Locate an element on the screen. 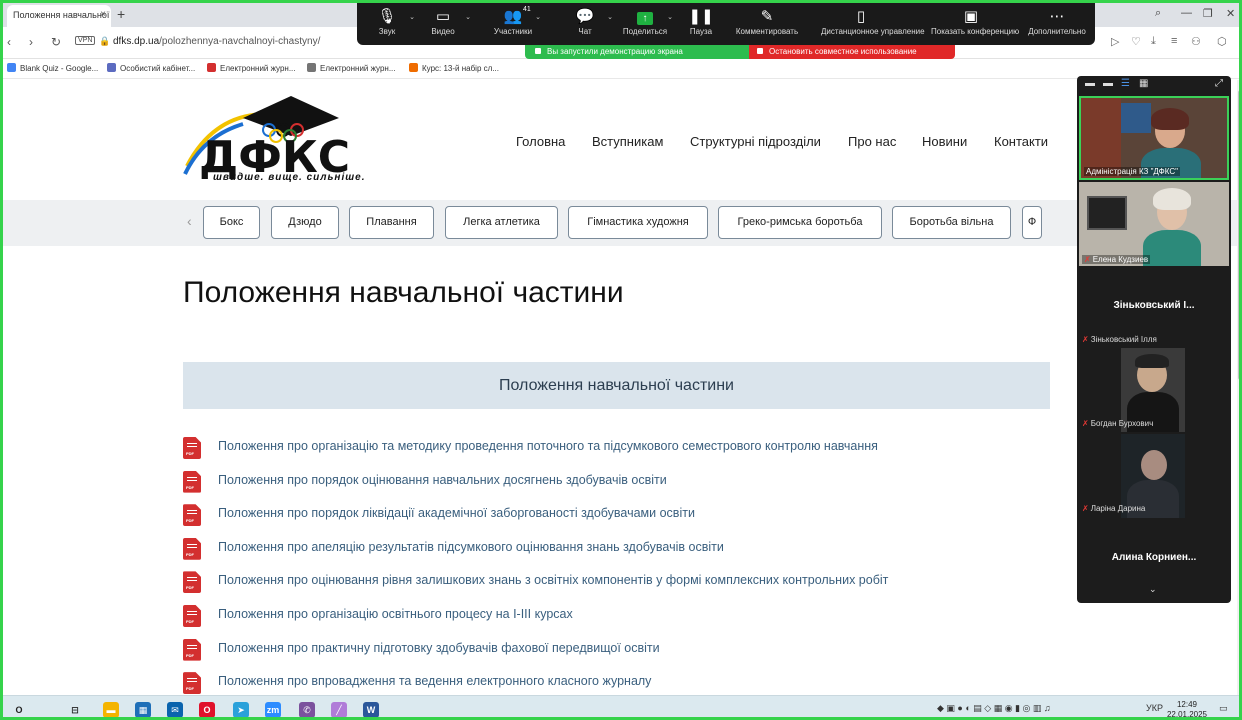  nav-item: Контакти is located at coordinates (1021, 141).